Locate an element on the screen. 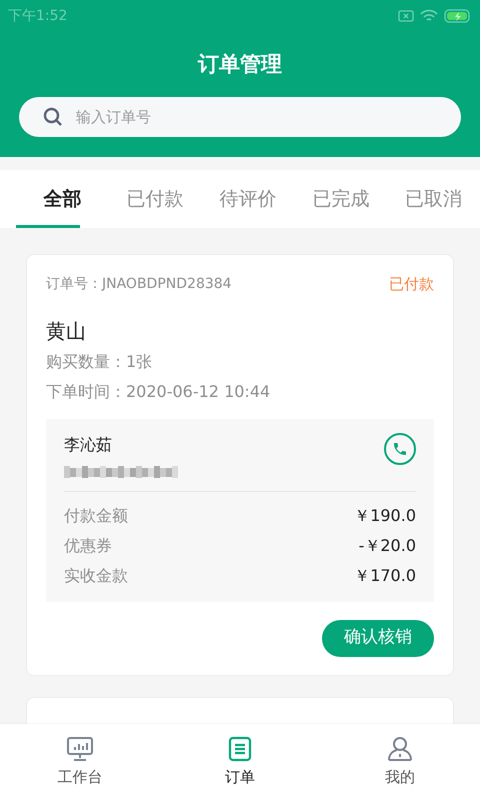  filter-tab: 已取消 is located at coordinates (433, 199).